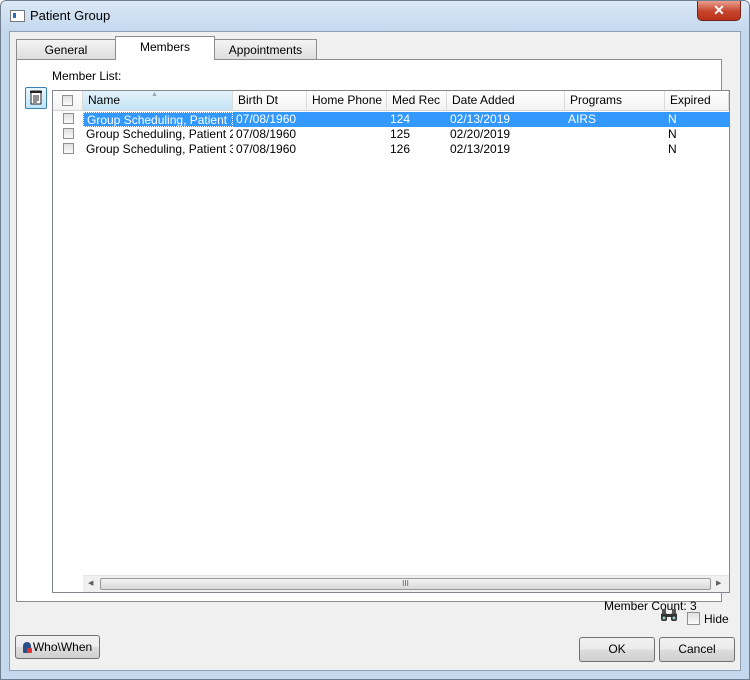  What do you see at coordinates (697, 649) in the screenshot?
I see `cancel-button: Cancel` at bounding box center [697, 649].